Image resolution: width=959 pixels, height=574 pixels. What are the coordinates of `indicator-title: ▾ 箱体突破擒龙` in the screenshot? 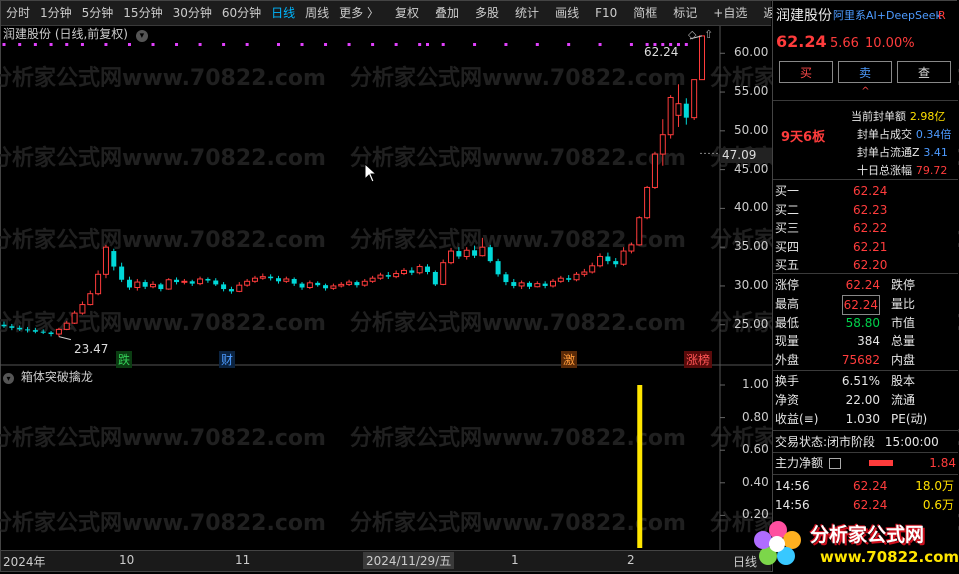 It's located at (48, 376).